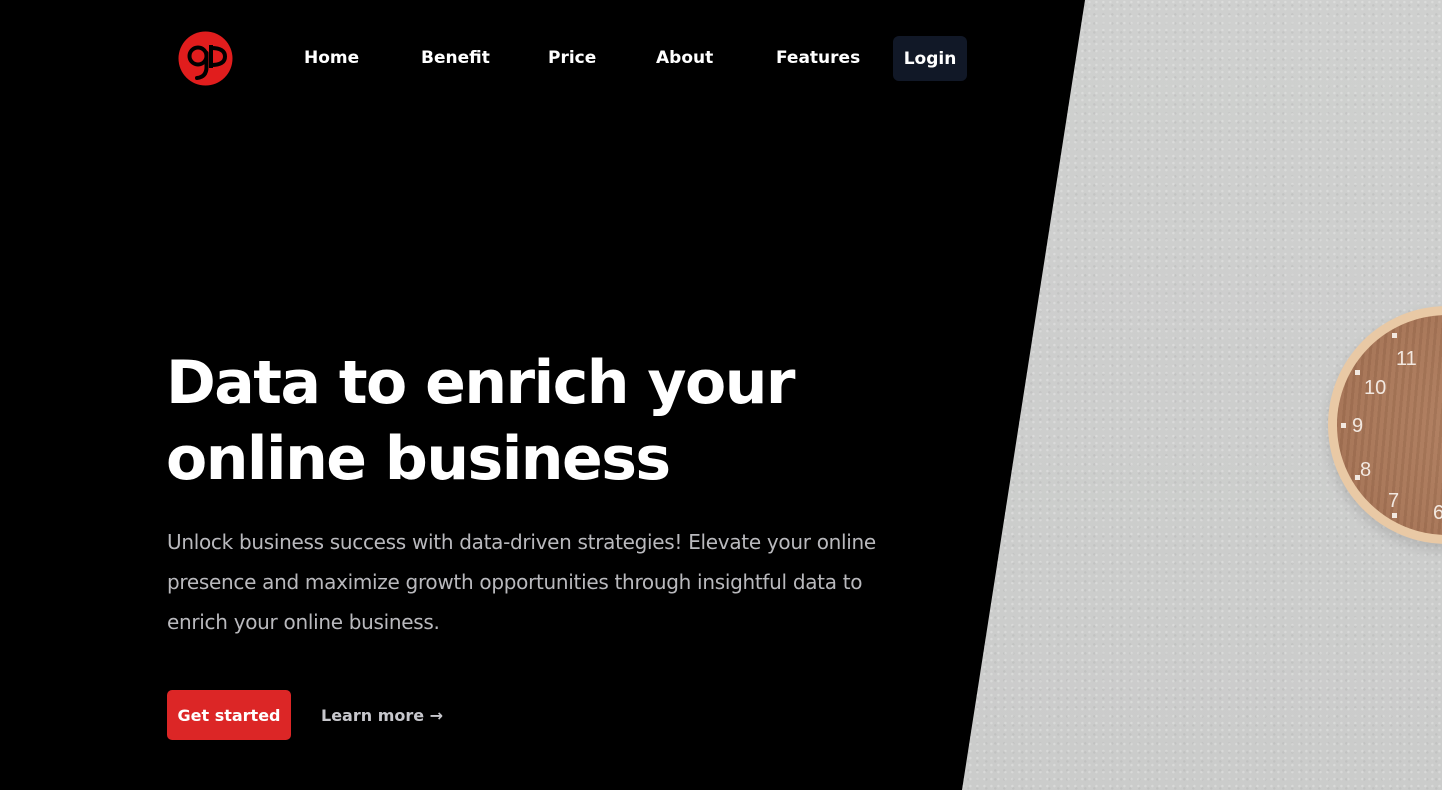 The width and height of the screenshot is (1442, 790). Describe the element at coordinates (1406, 359) in the screenshot. I see `clock-numeral-11: 11` at that location.